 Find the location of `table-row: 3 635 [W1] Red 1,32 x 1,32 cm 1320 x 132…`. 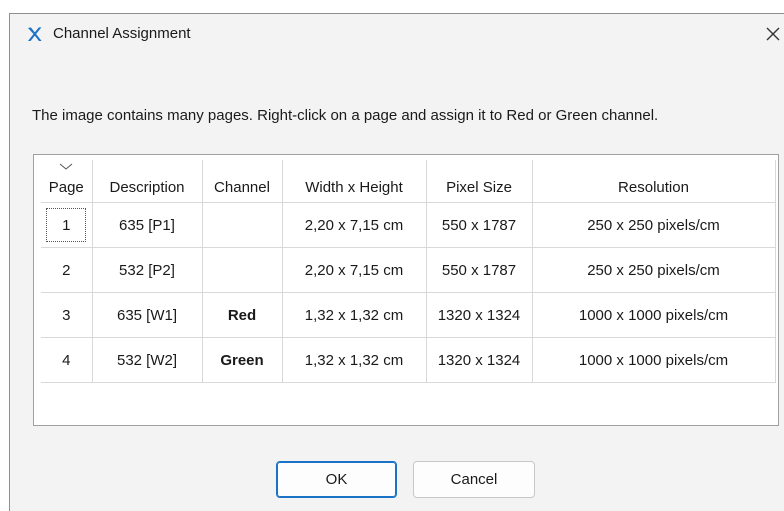

table-row: 3 635 [W1] Red 1,32 x 1,32 cm 1320 x 132… is located at coordinates (408, 315).